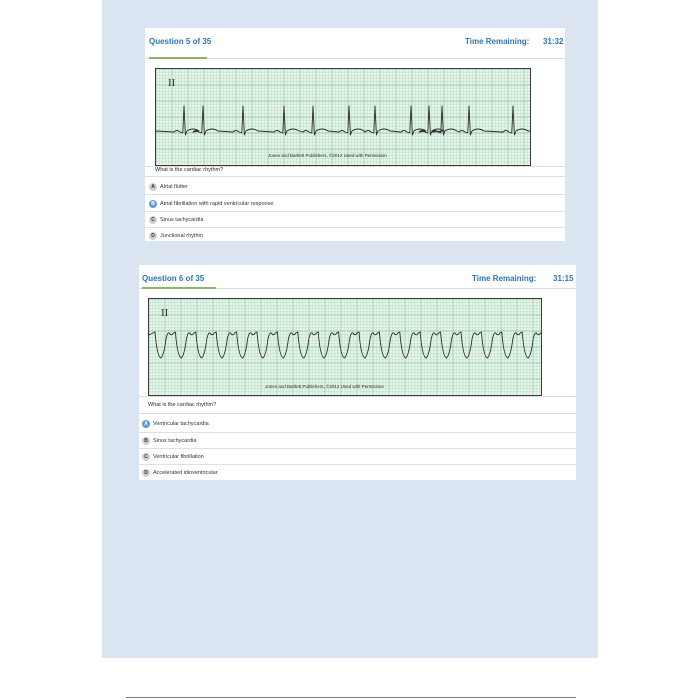  I want to click on ecg-strip-wide-complex-tachycardia-icon, so click(345, 347).